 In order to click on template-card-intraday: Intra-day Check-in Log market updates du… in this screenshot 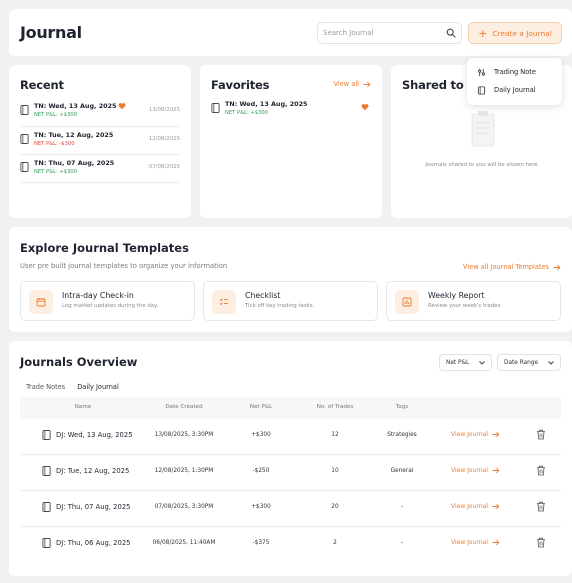, I will do `click(107, 301)`.